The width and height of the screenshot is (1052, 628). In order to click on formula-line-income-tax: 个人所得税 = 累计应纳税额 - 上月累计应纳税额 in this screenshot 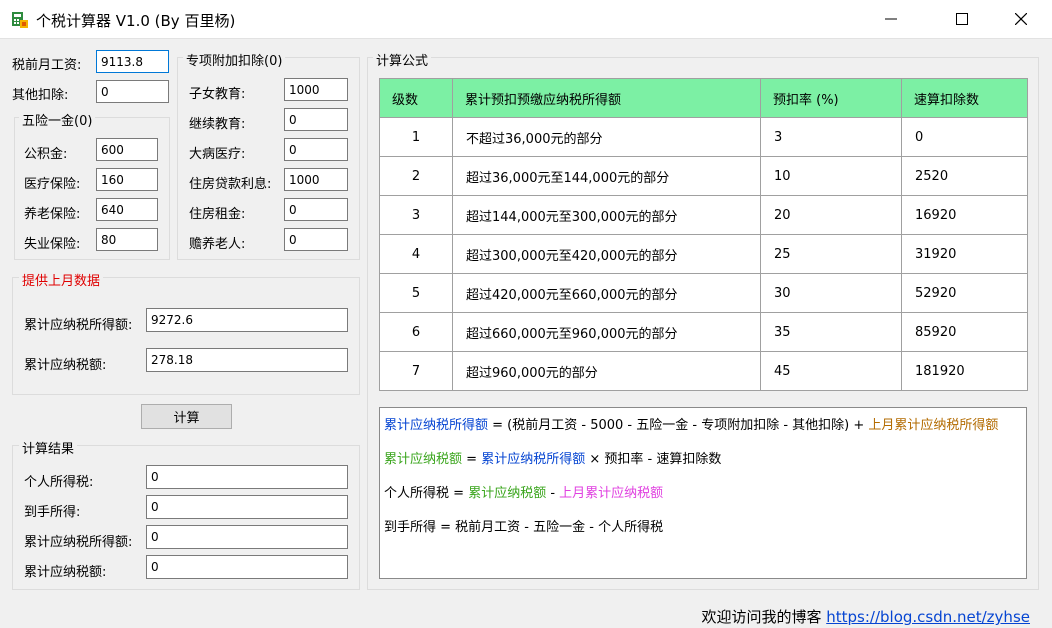, I will do `click(523, 491)`.